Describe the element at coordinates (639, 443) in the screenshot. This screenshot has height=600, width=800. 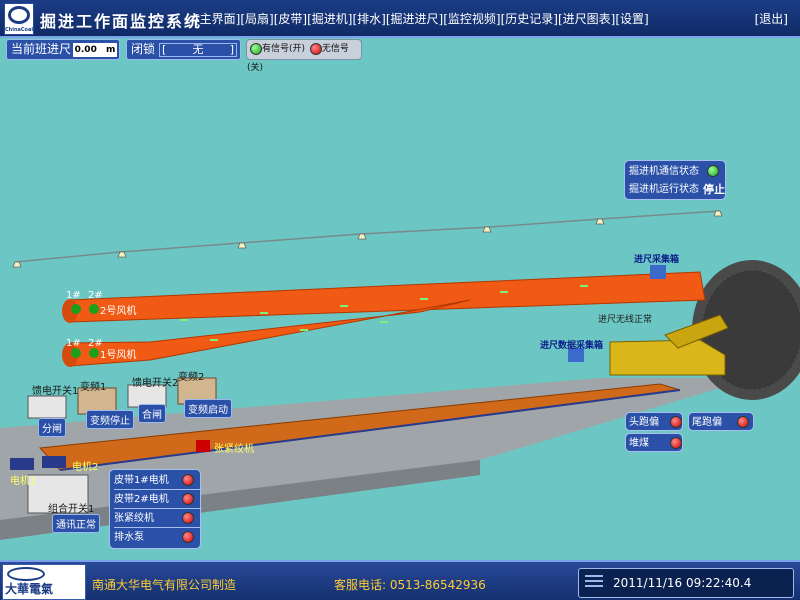
I see `coal-pileup-label: 堆煤` at that location.